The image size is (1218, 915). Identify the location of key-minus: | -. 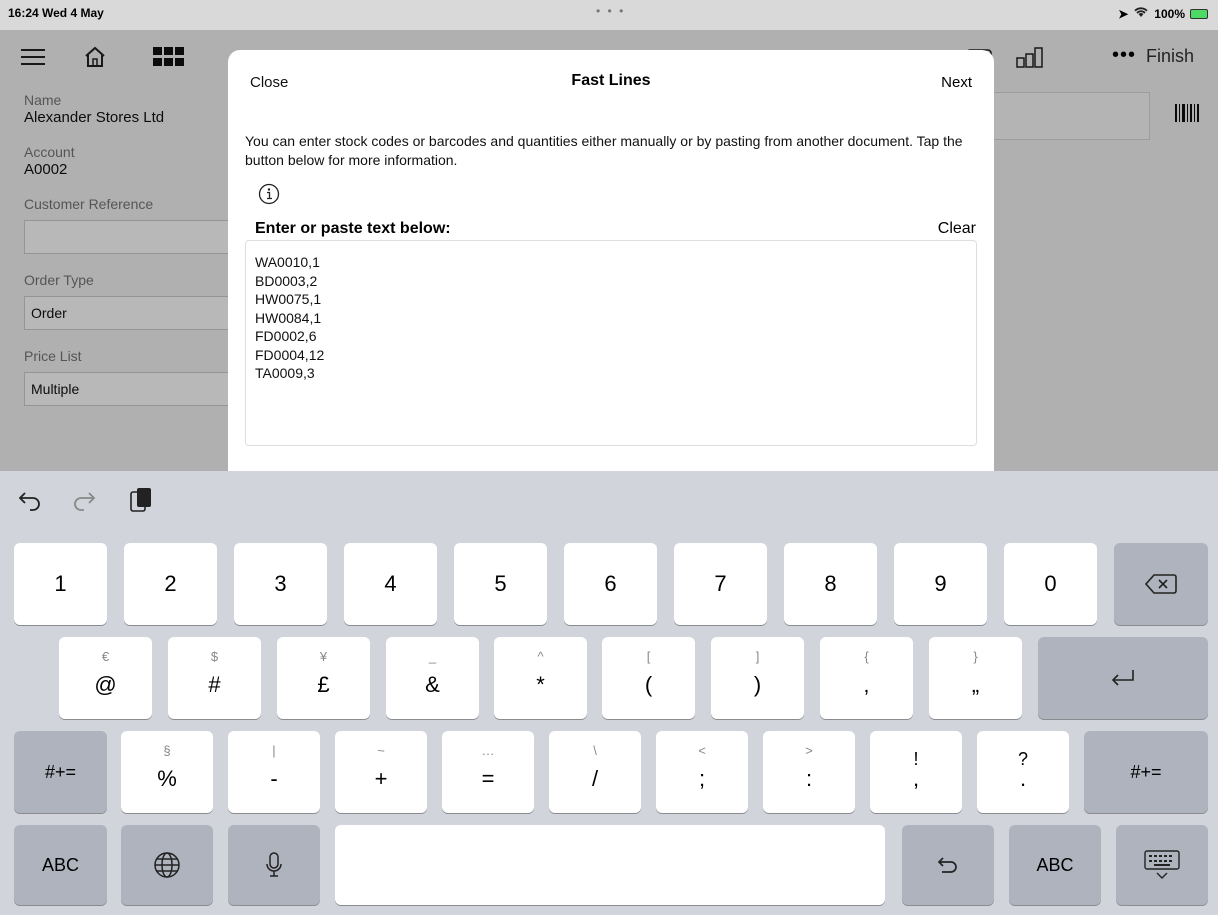
(274, 772).